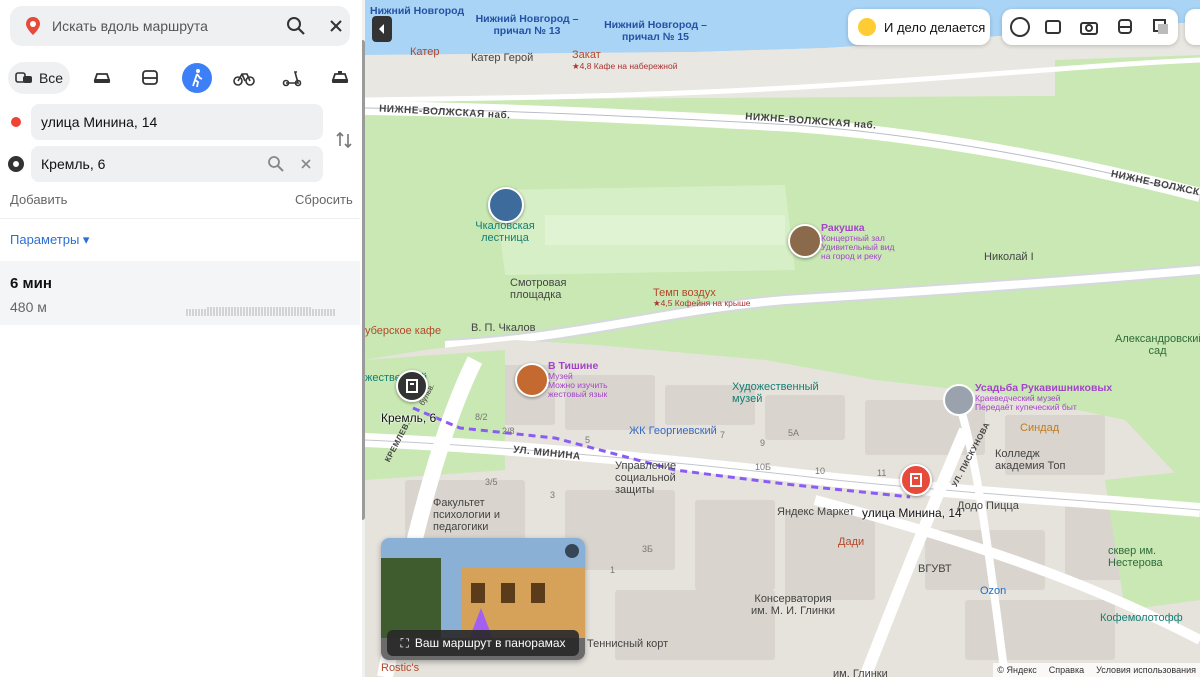 Image resolution: width=1200 pixels, height=677 pixels. I want to click on destination-dot-icon, so click(16, 164).